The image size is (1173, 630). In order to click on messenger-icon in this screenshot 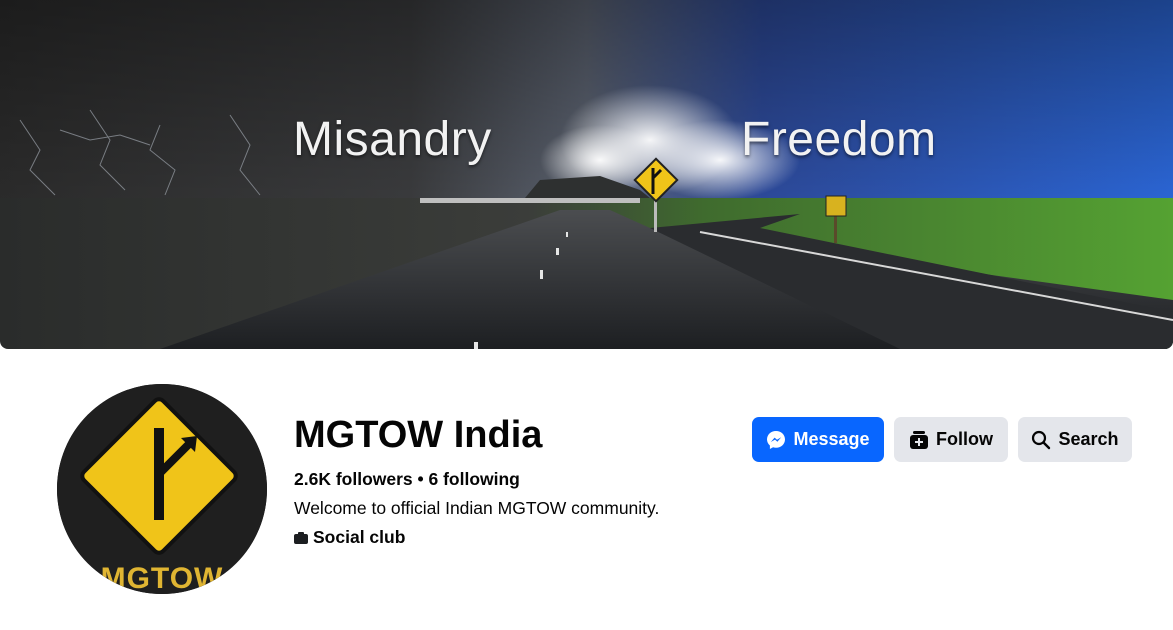, I will do `click(776, 440)`.